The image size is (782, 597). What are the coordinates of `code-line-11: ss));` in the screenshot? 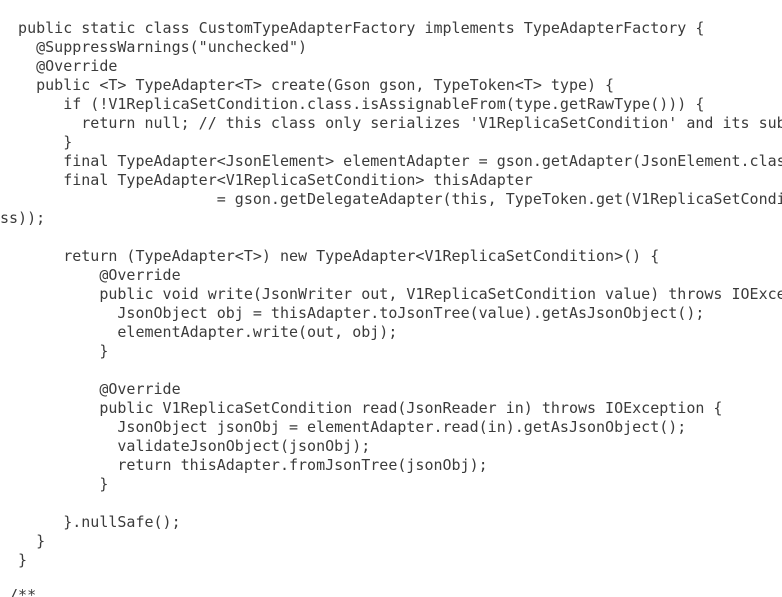 It's located at (23, 218).